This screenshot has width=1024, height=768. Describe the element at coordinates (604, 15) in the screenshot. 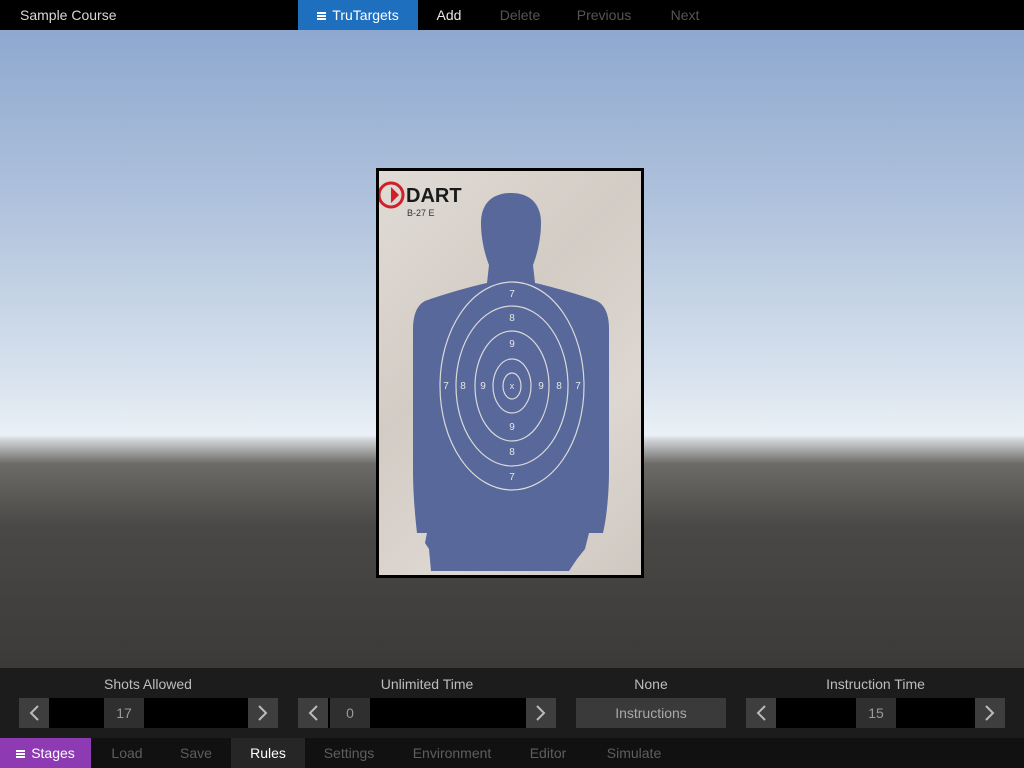

I see `previous-button: Previous` at that location.